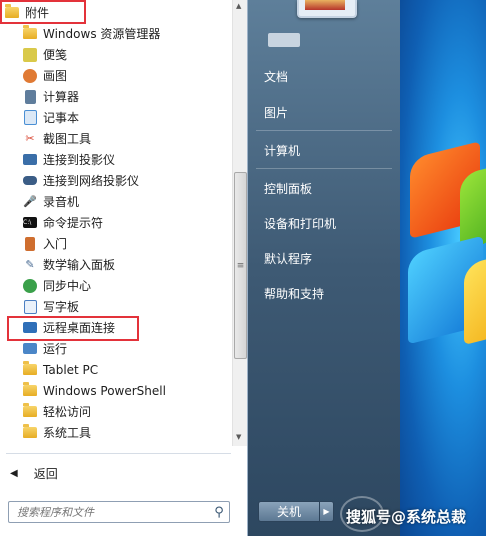  Describe the element at coordinates (30, 118) in the screenshot. I see `notepad-icon` at that location.